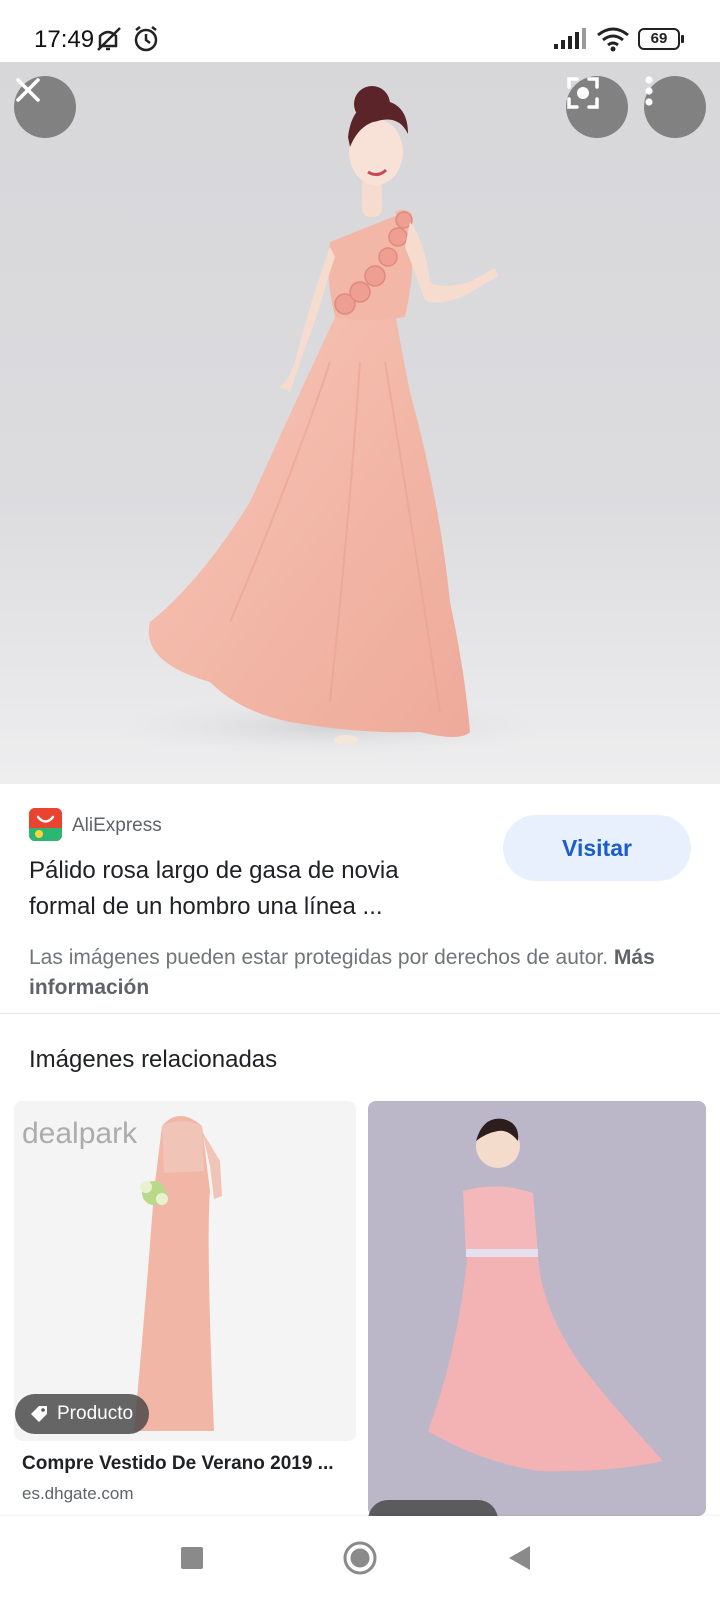 Image resolution: width=720 pixels, height=1600 pixels. What do you see at coordinates (45, 107) in the screenshot?
I see `close-button` at bounding box center [45, 107].